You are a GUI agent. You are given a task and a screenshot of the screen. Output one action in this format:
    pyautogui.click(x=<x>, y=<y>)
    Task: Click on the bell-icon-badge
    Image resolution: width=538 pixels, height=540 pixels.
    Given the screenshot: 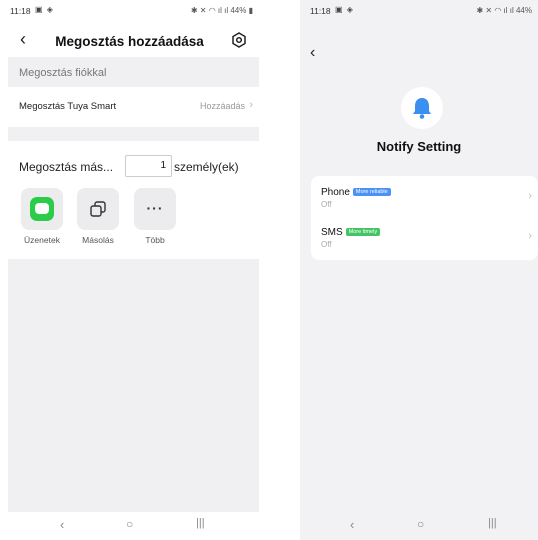 What is the action you would take?
    pyautogui.click(x=422, y=108)
    